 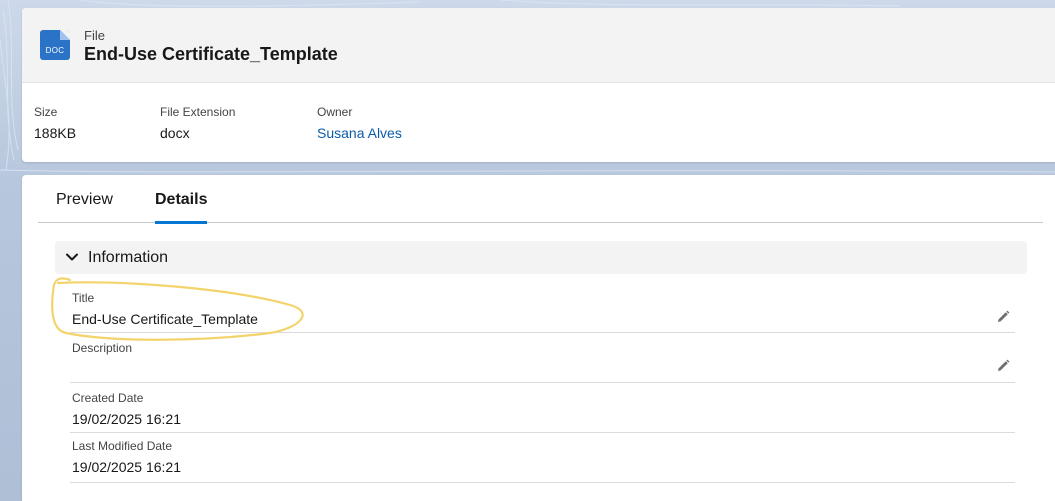 I want to click on section-information-header: Information, so click(x=541, y=257).